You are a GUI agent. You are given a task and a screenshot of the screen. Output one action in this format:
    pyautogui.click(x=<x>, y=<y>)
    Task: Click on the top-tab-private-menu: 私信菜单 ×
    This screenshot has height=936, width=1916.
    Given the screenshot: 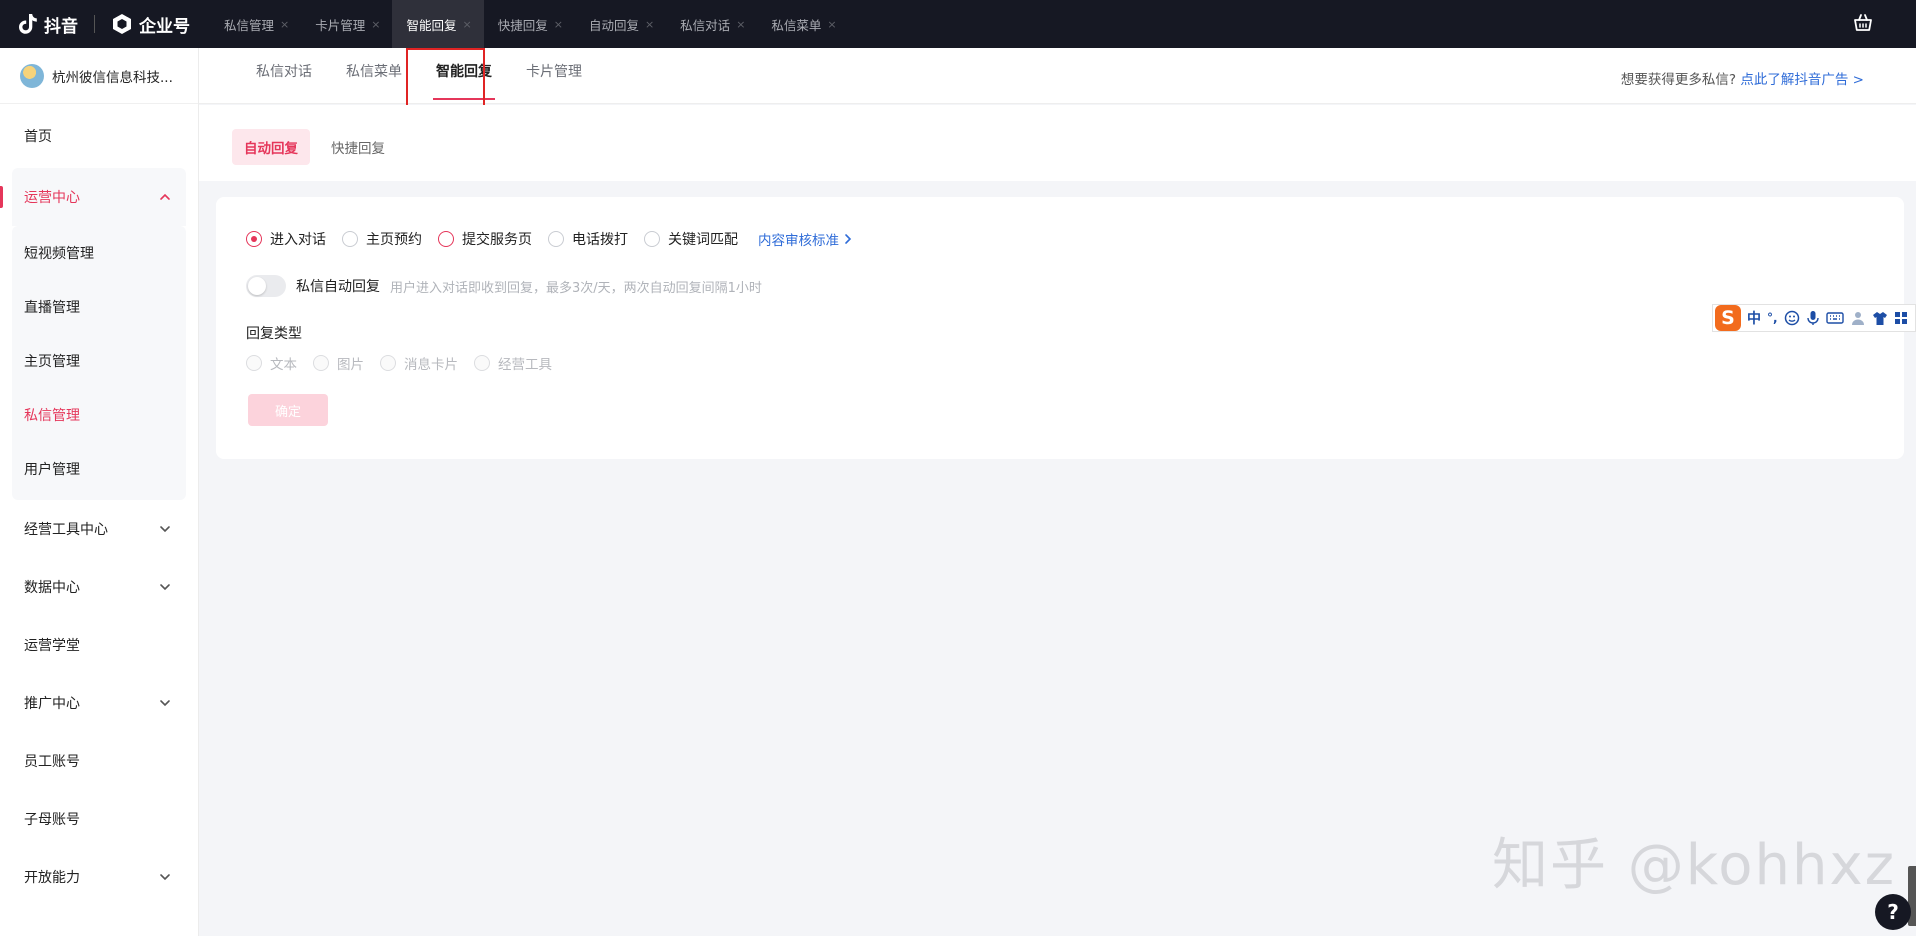 What is the action you would take?
    pyautogui.click(x=802, y=24)
    